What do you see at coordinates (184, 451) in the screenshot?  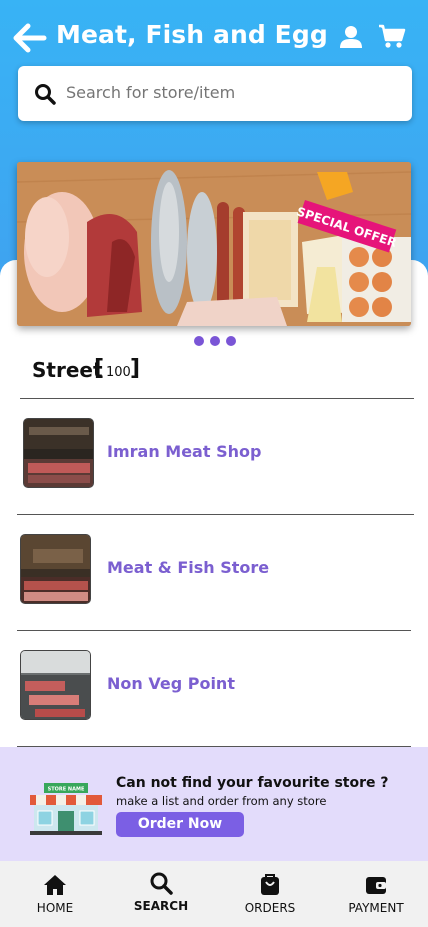 I see `store-name: Imran Meat Shop` at bounding box center [184, 451].